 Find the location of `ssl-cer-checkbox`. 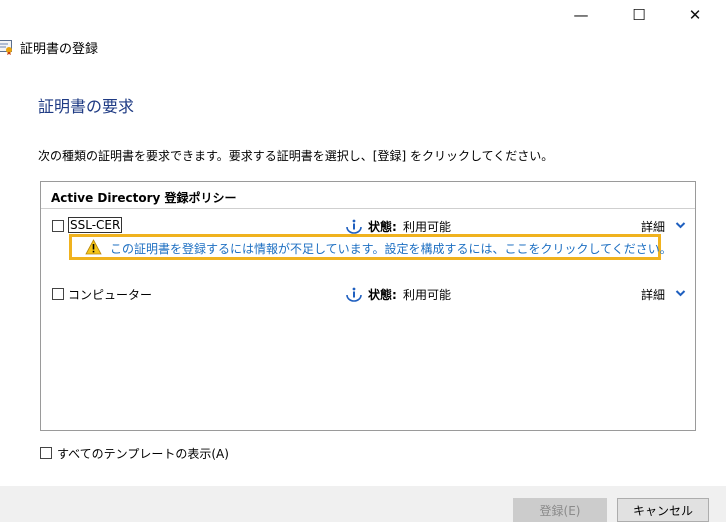

ssl-cer-checkbox is located at coordinates (58, 226).